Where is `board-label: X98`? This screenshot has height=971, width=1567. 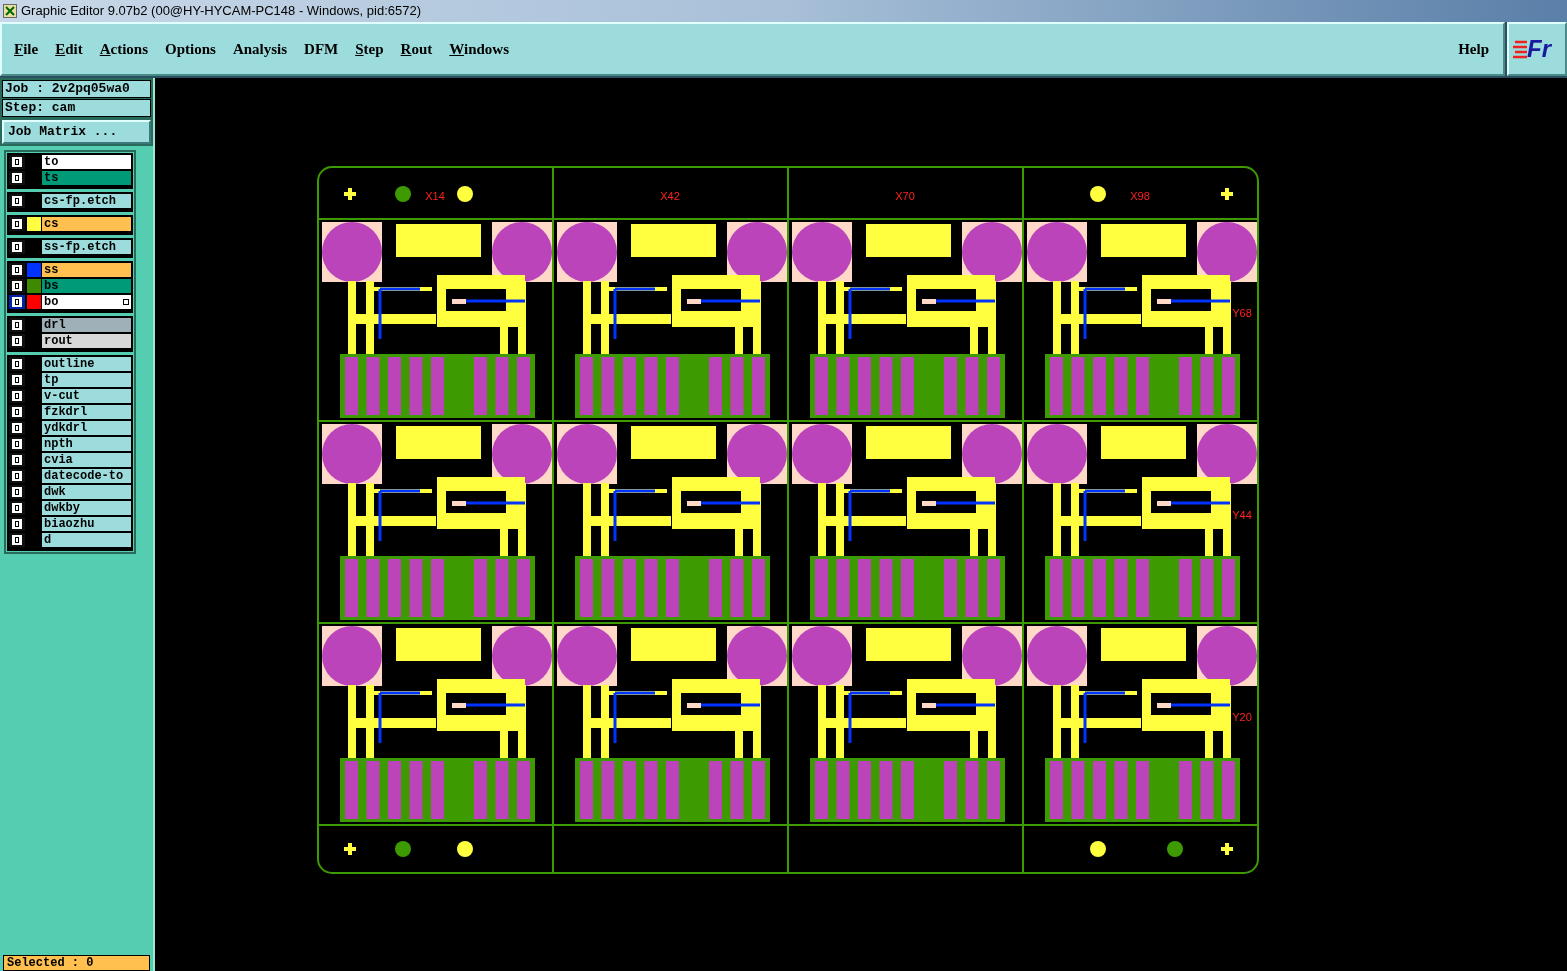
board-label: X98 is located at coordinates (1140, 196).